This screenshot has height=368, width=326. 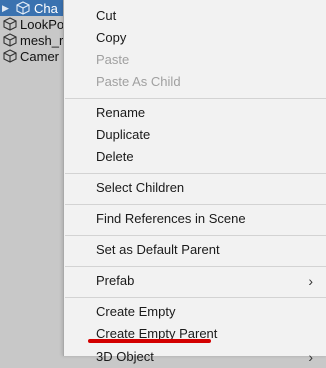 What do you see at coordinates (5, 8) in the screenshot?
I see `expand-arrow-icon: ▶` at bounding box center [5, 8].